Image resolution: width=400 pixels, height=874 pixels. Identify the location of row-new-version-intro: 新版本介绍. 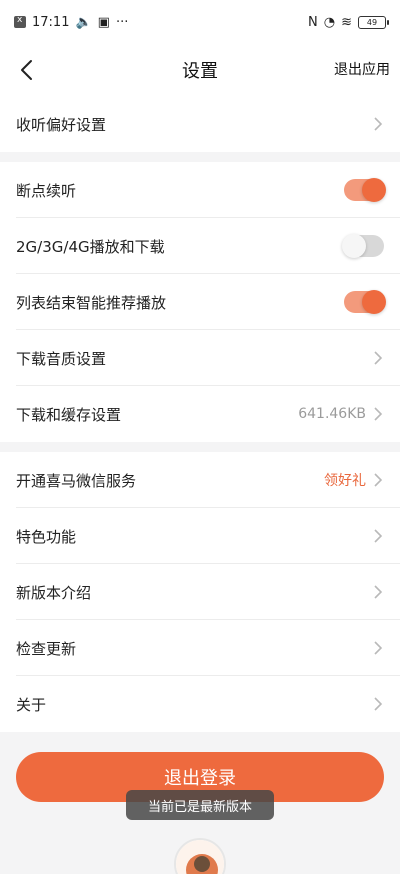
(200, 592).